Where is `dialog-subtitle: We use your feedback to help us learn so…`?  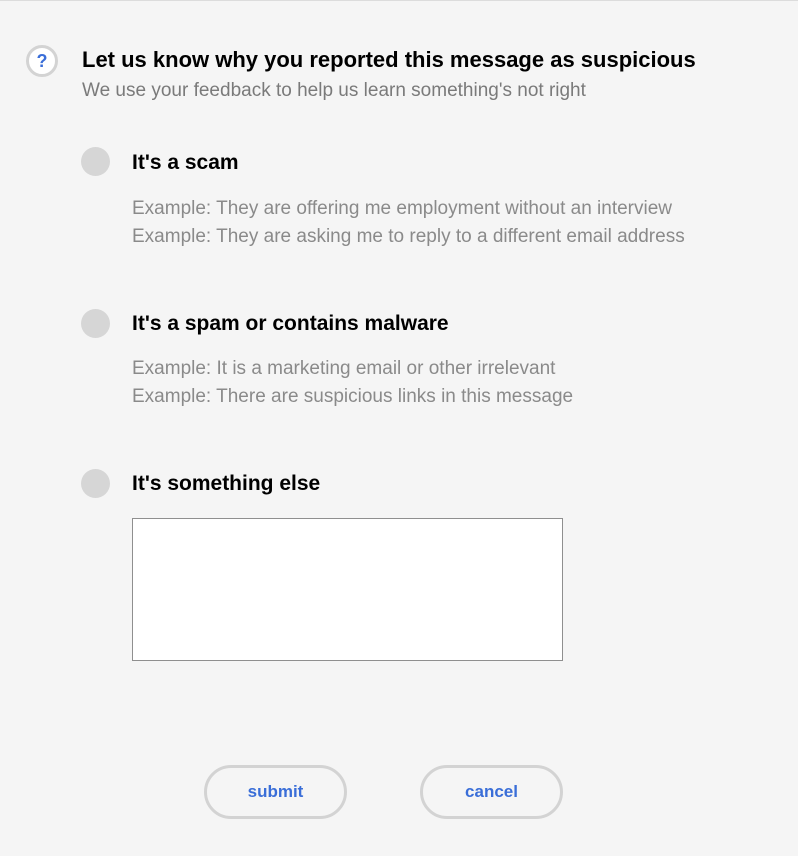 dialog-subtitle: We use your feedback to help us learn so… is located at coordinates (334, 90).